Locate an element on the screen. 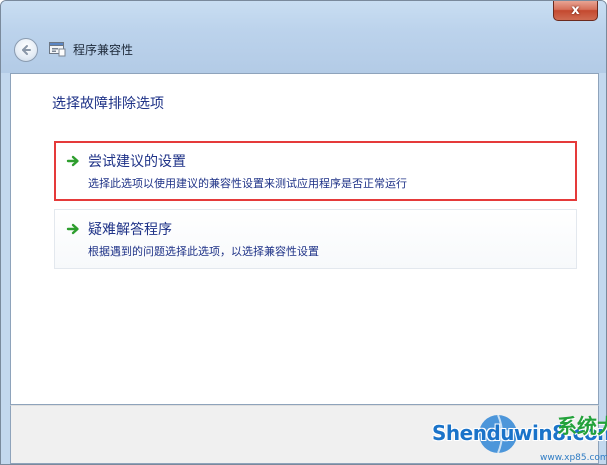  close-button: x is located at coordinates (575, 11).